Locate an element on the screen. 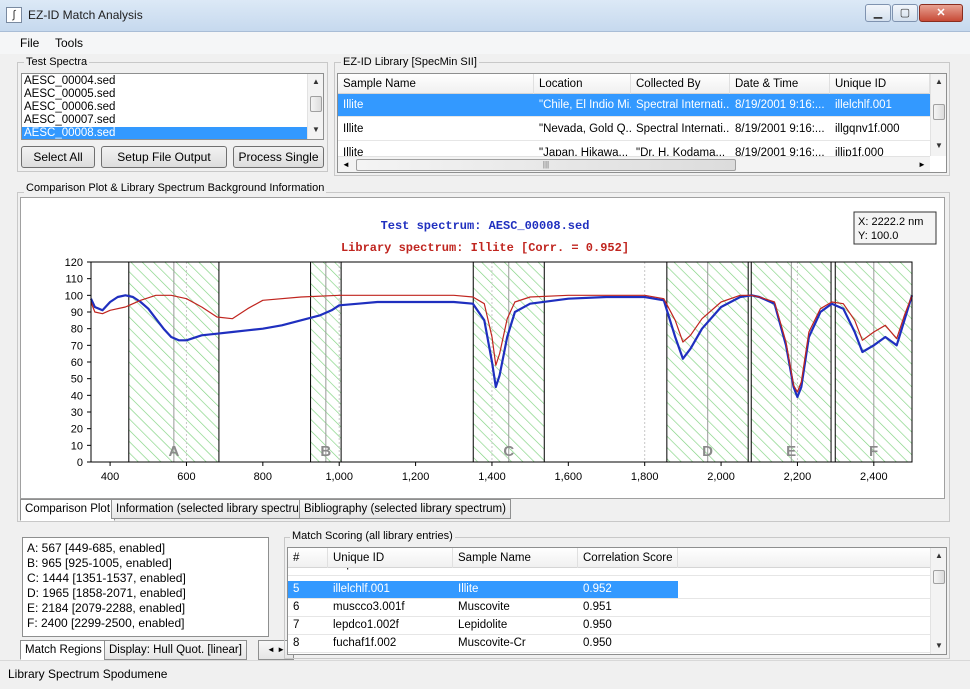 This screenshot has height=689, width=970. match-region-item: F: 2400 [2299-2500, enabled] is located at coordinates (145, 623).